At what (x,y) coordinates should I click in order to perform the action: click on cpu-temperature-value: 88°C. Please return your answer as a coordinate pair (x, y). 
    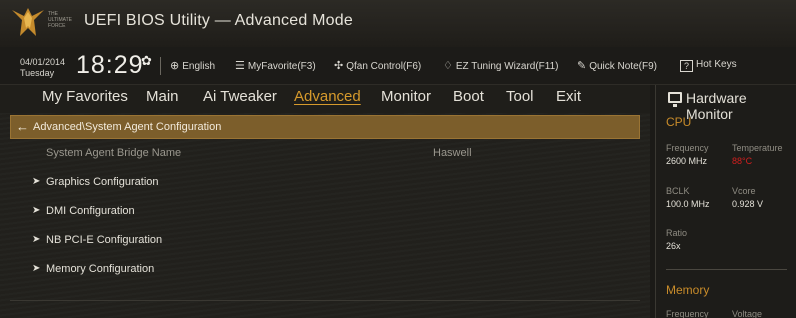
    Looking at the image, I should click on (742, 161).